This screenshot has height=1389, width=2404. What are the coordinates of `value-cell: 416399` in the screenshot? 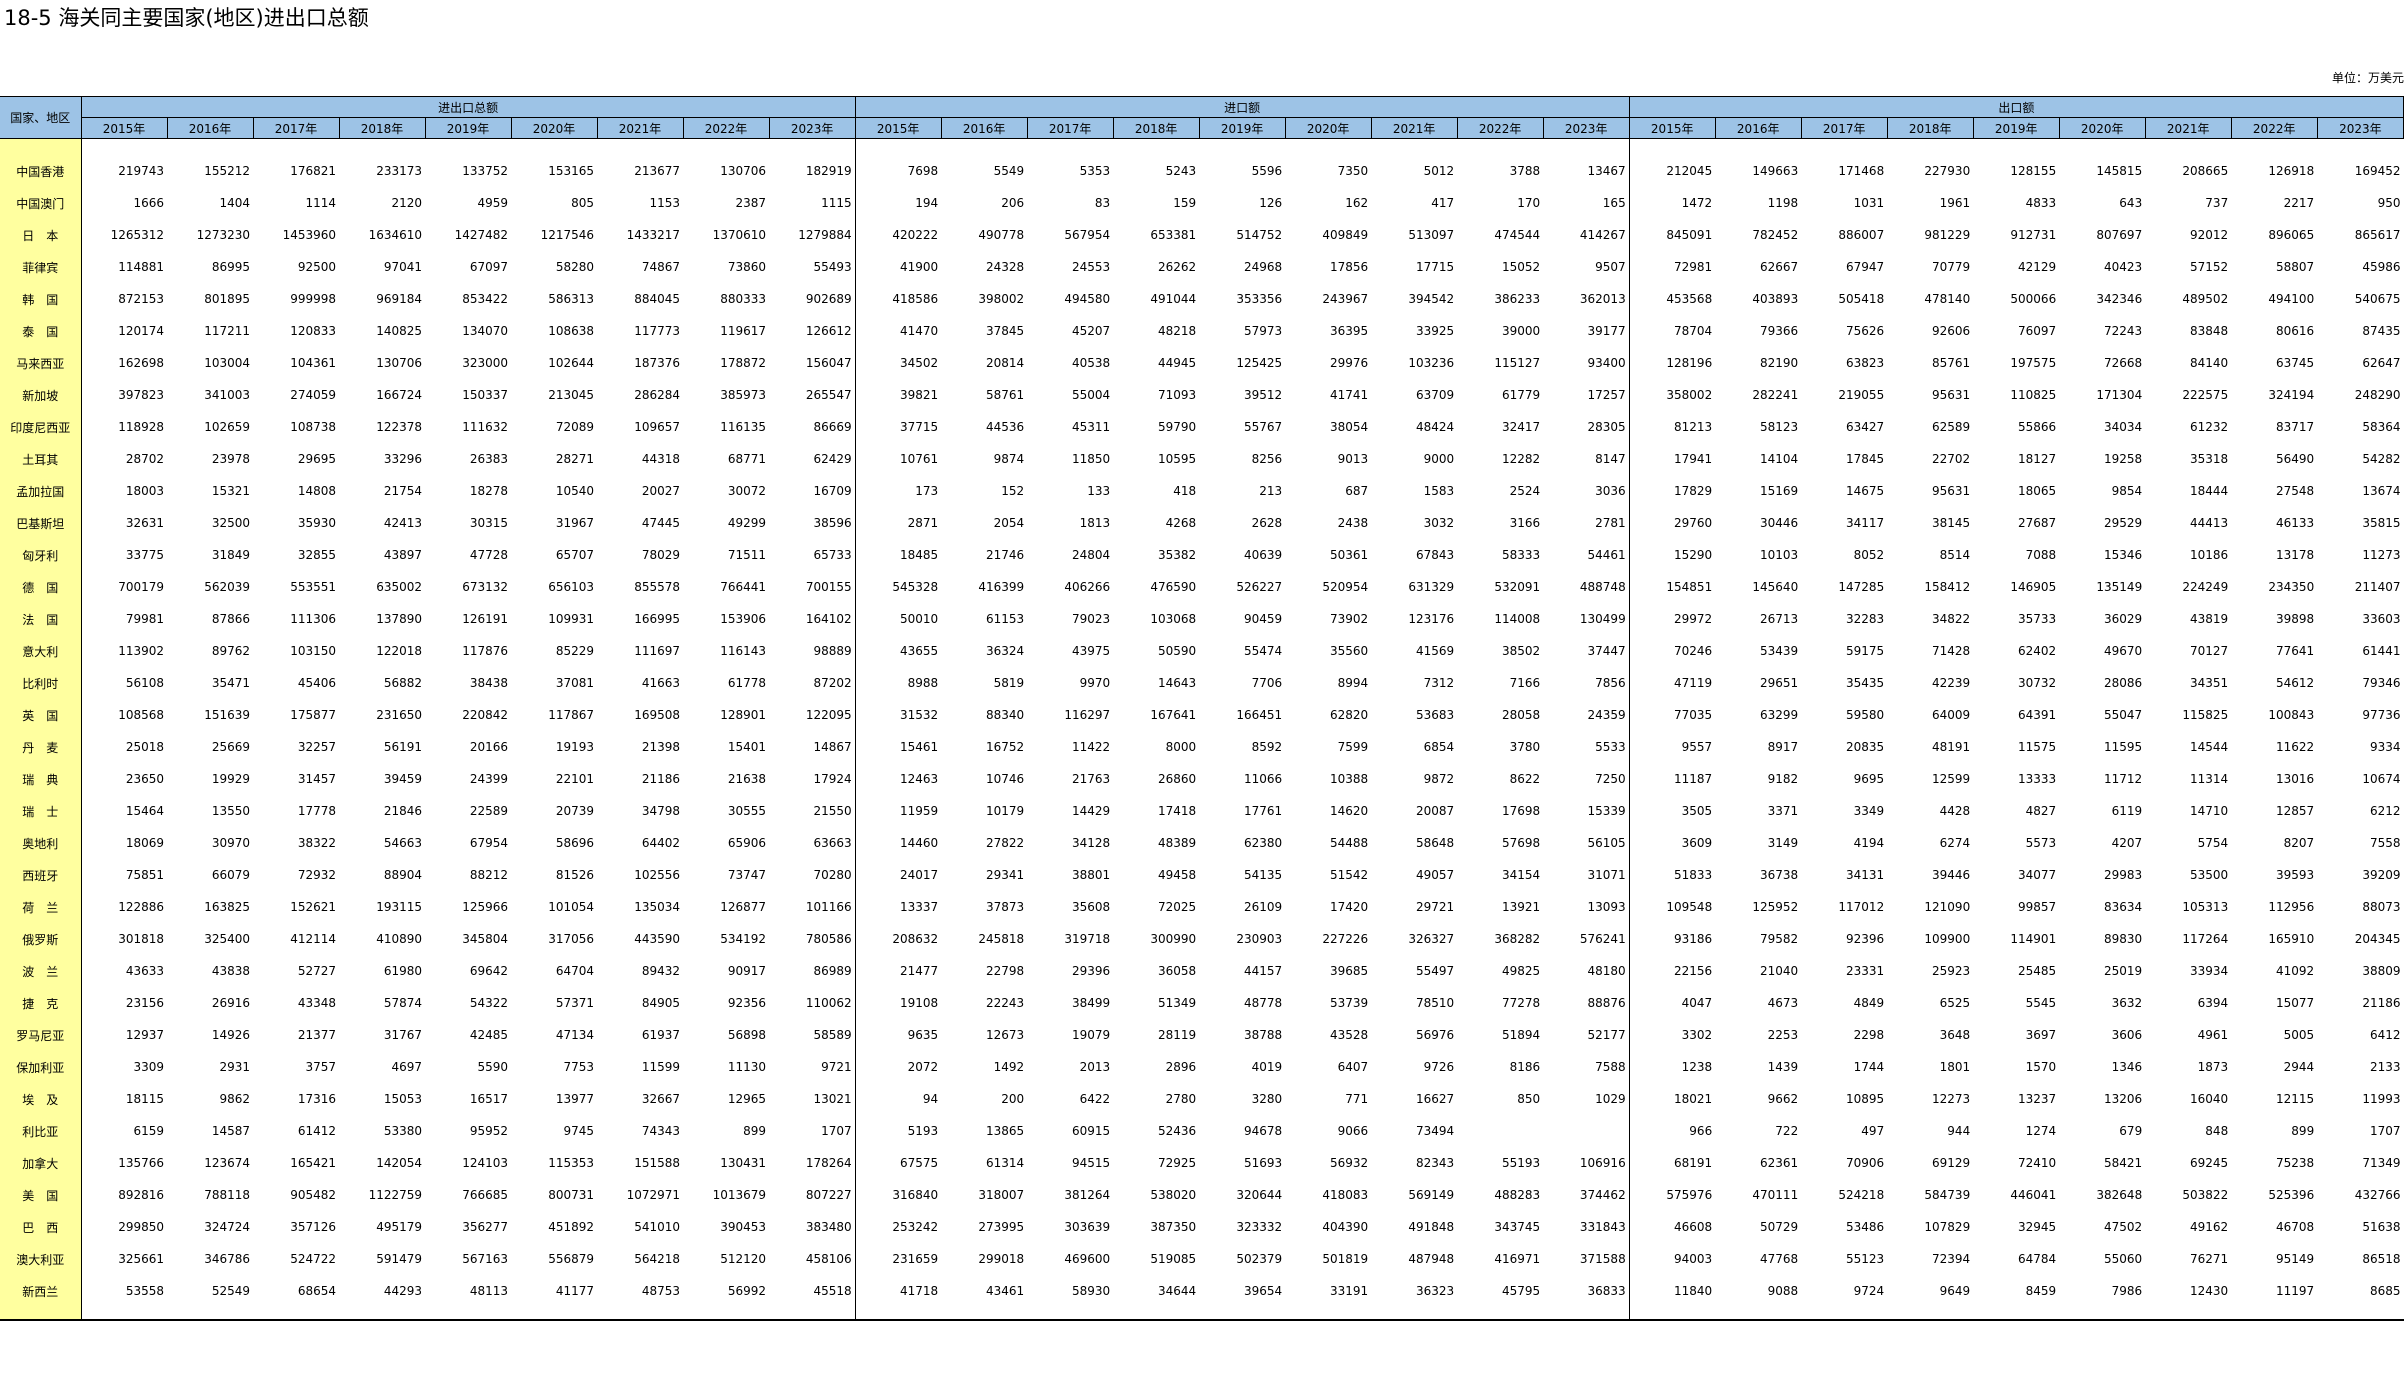 It's located at (1001, 587).